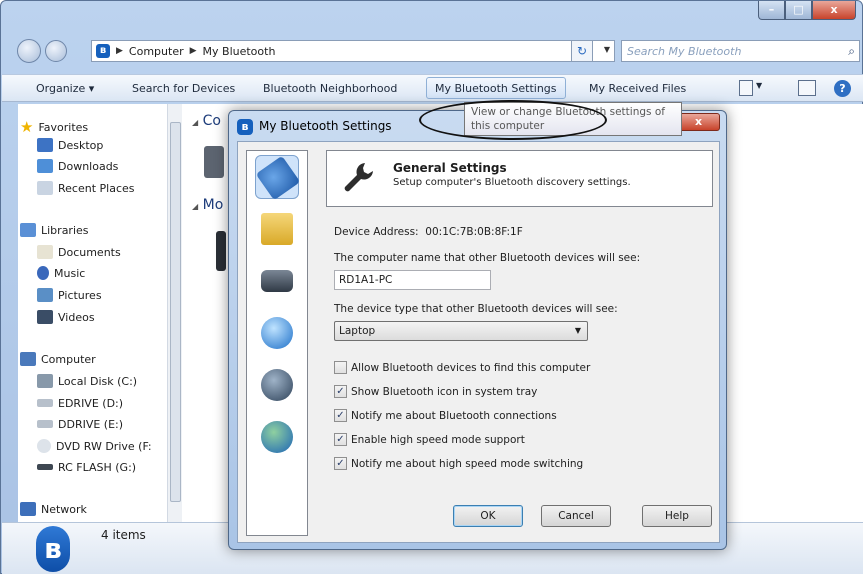  Describe the element at coordinates (28, 230) in the screenshot. I see `libraries-icon` at that location.